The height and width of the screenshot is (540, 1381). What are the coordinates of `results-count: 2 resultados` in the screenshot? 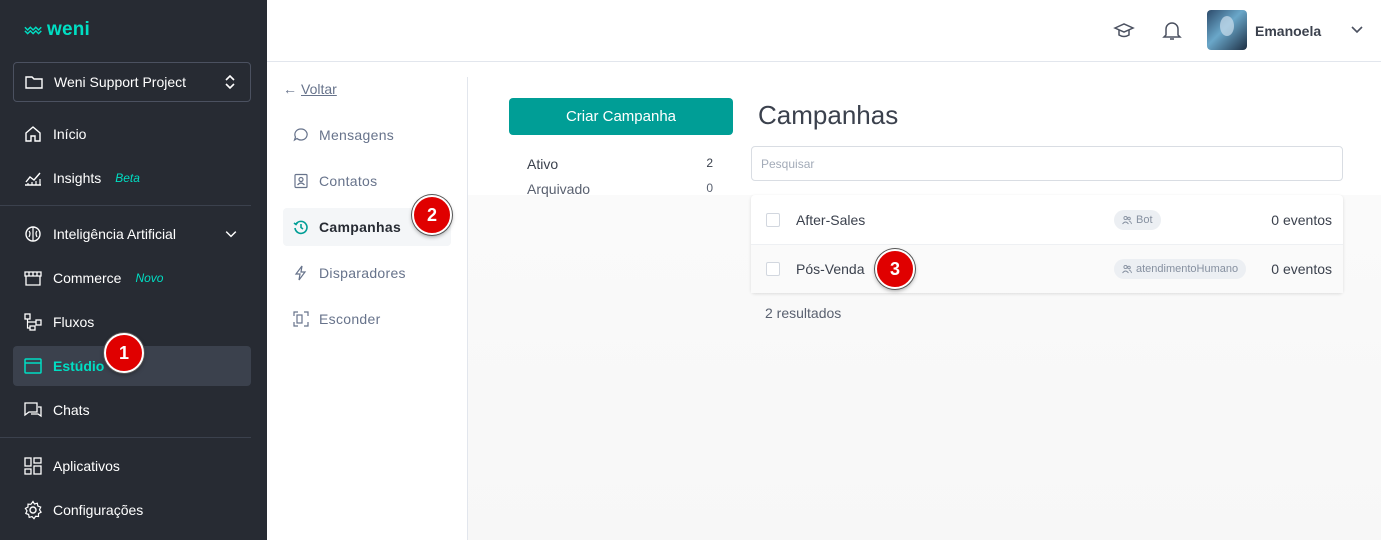 It's located at (803, 313).